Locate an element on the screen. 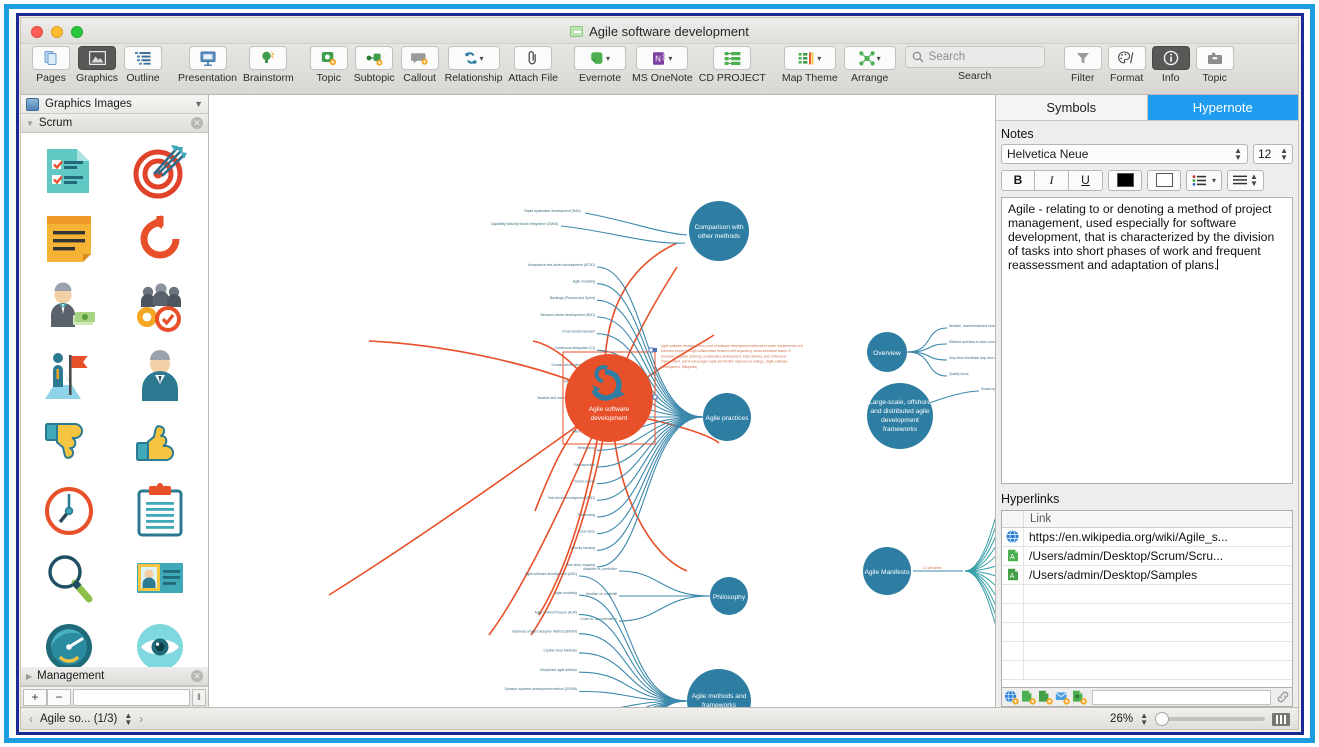  underline-button: U is located at coordinates (1086, 180).